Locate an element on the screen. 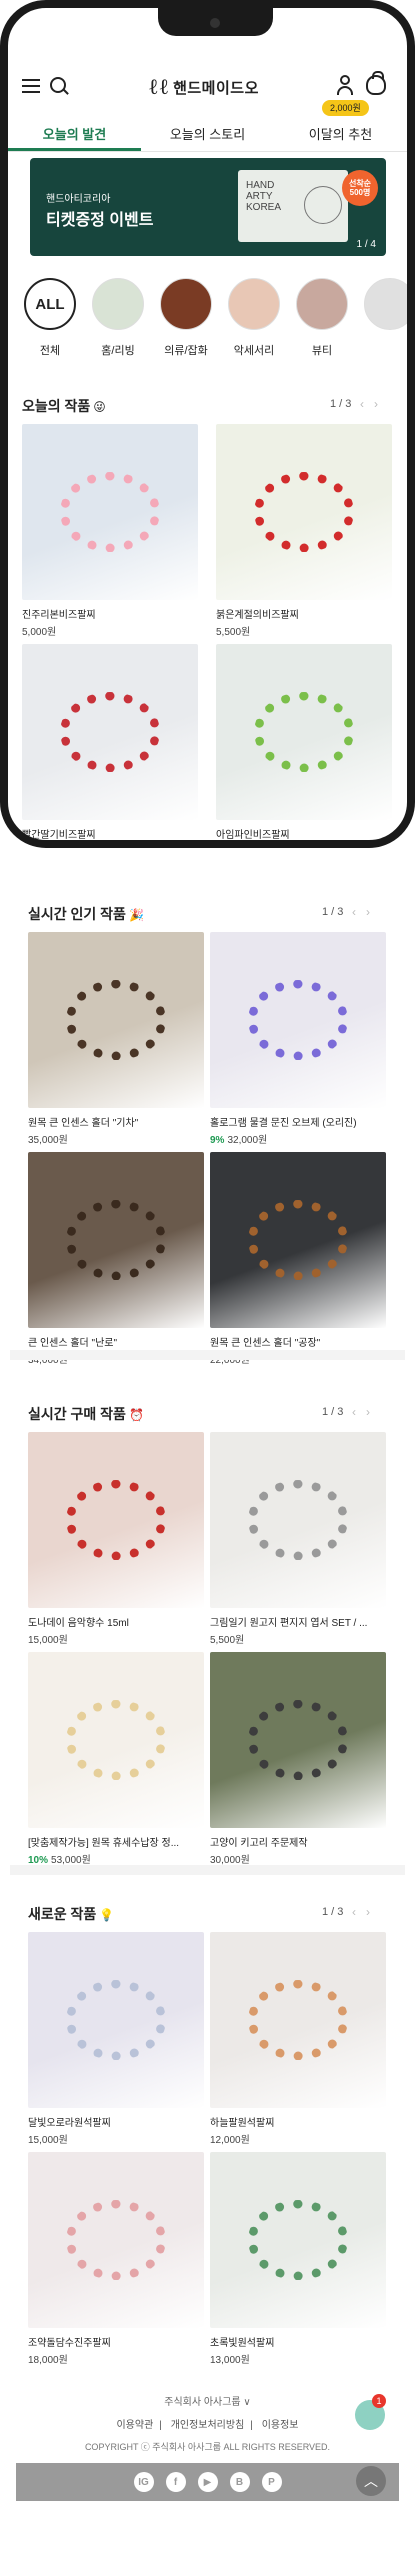  product-card: [맞춤제작가능] 원목 휴세수납장 정... 10% 53,000원 is located at coordinates (116, 1759).